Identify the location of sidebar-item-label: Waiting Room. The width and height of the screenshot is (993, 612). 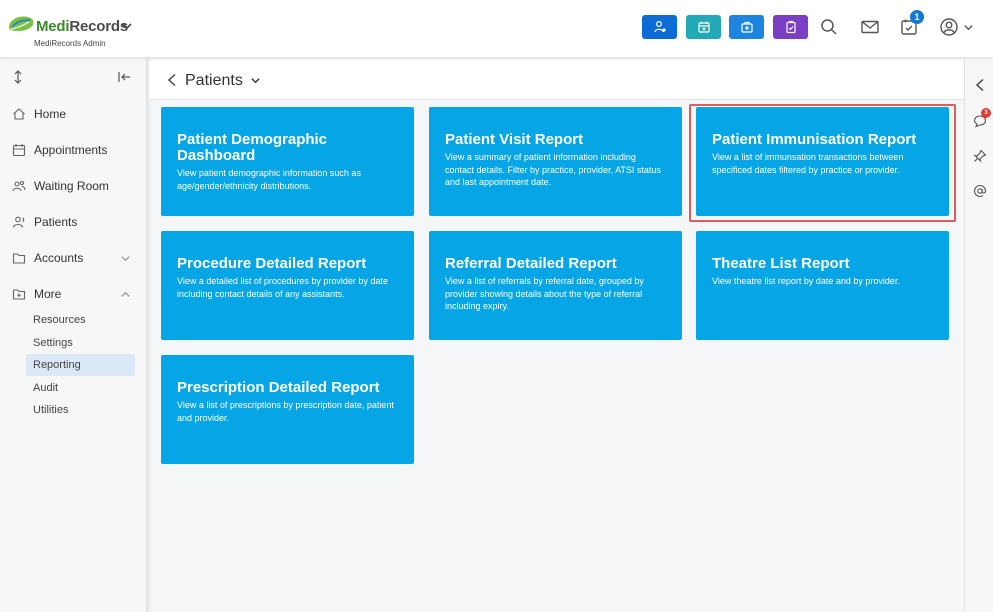
(71, 186).